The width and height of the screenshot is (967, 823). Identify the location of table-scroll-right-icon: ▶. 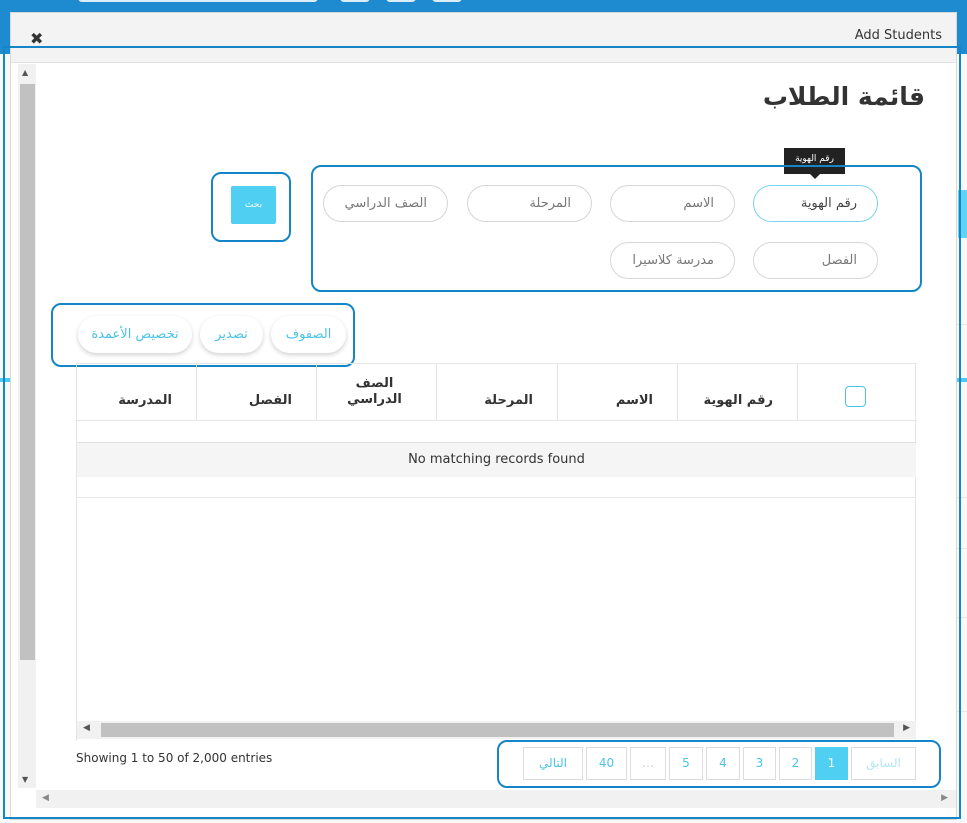
(906, 728).